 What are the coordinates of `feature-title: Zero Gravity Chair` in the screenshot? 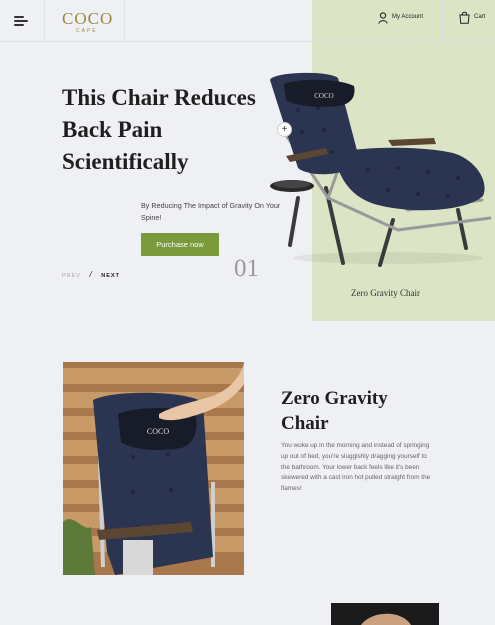 It's located at (334, 411).